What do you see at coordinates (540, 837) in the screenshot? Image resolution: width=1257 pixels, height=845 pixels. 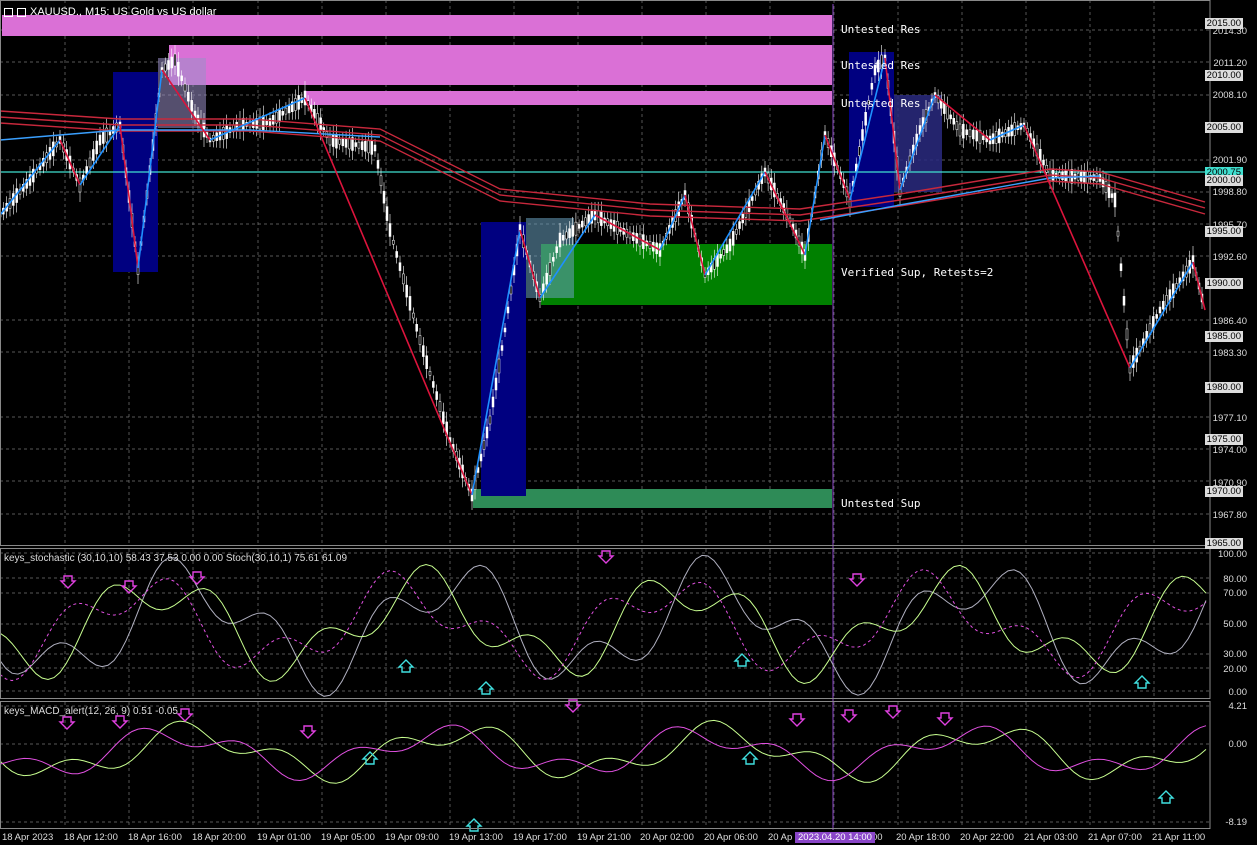 I see `time-label: 19 Apr 17:00` at bounding box center [540, 837].